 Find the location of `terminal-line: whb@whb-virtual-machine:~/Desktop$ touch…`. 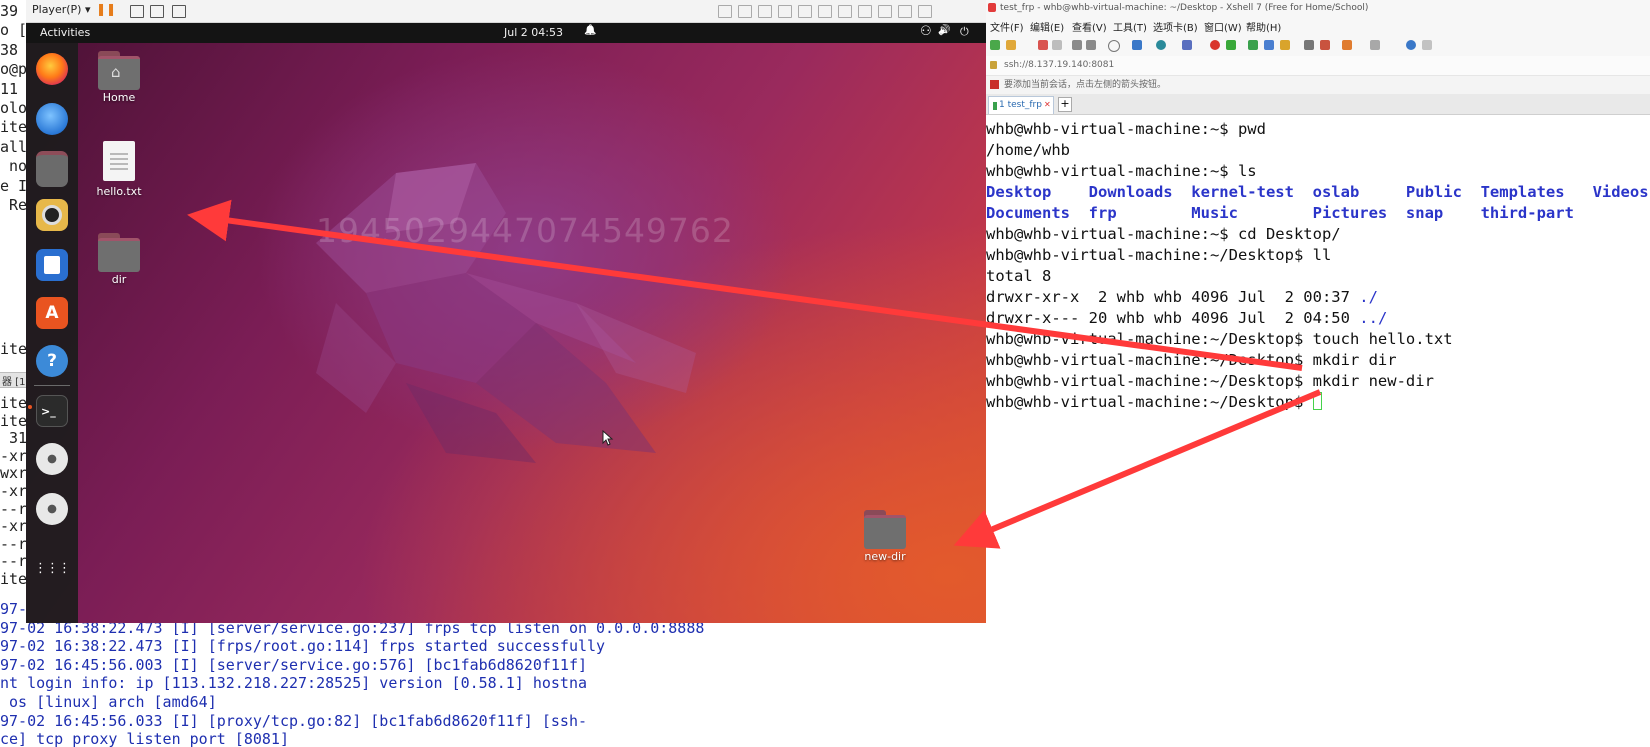

terminal-line: whb@whb-virtual-machine:~/Desktop$ touch… is located at coordinates (1219, 339).